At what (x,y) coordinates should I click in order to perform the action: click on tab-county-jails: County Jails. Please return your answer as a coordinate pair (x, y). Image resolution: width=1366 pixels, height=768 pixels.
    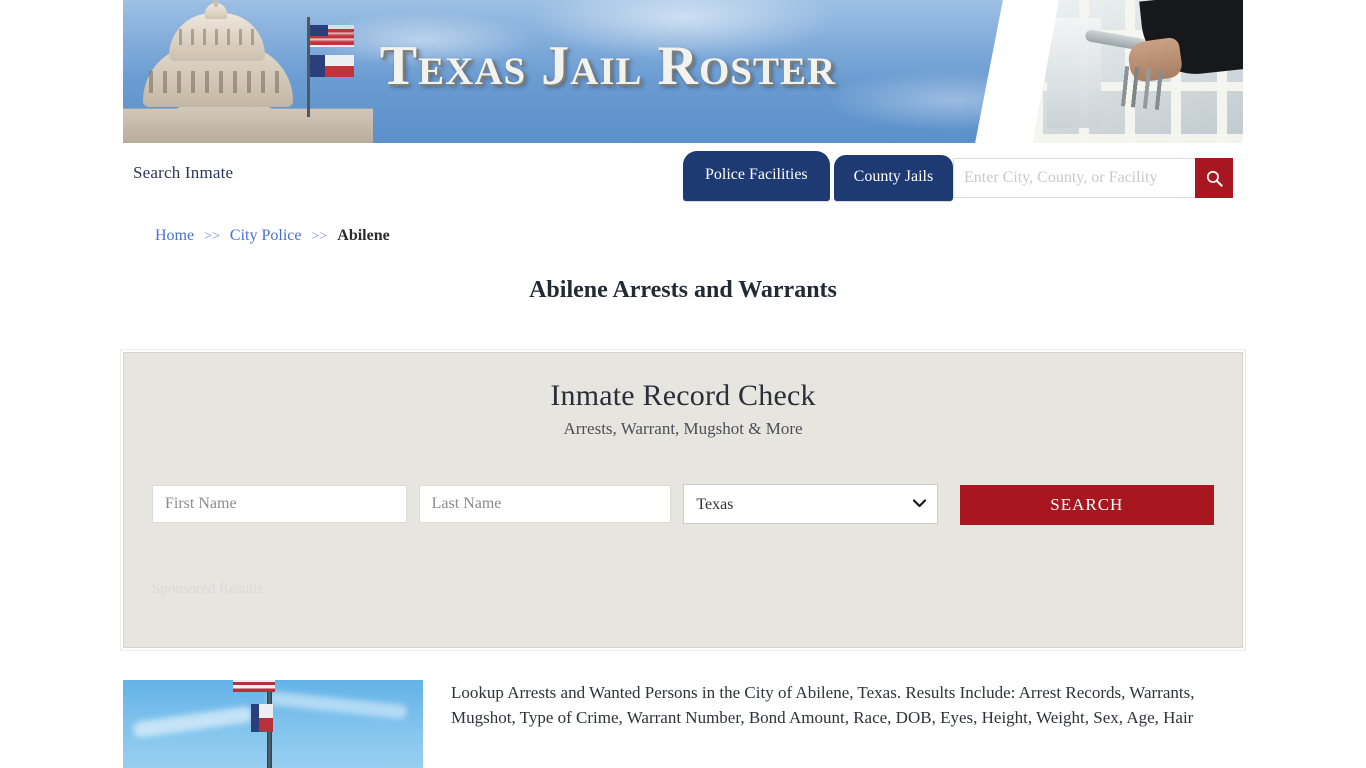
    Looking at the image, I should click on (893, 178).